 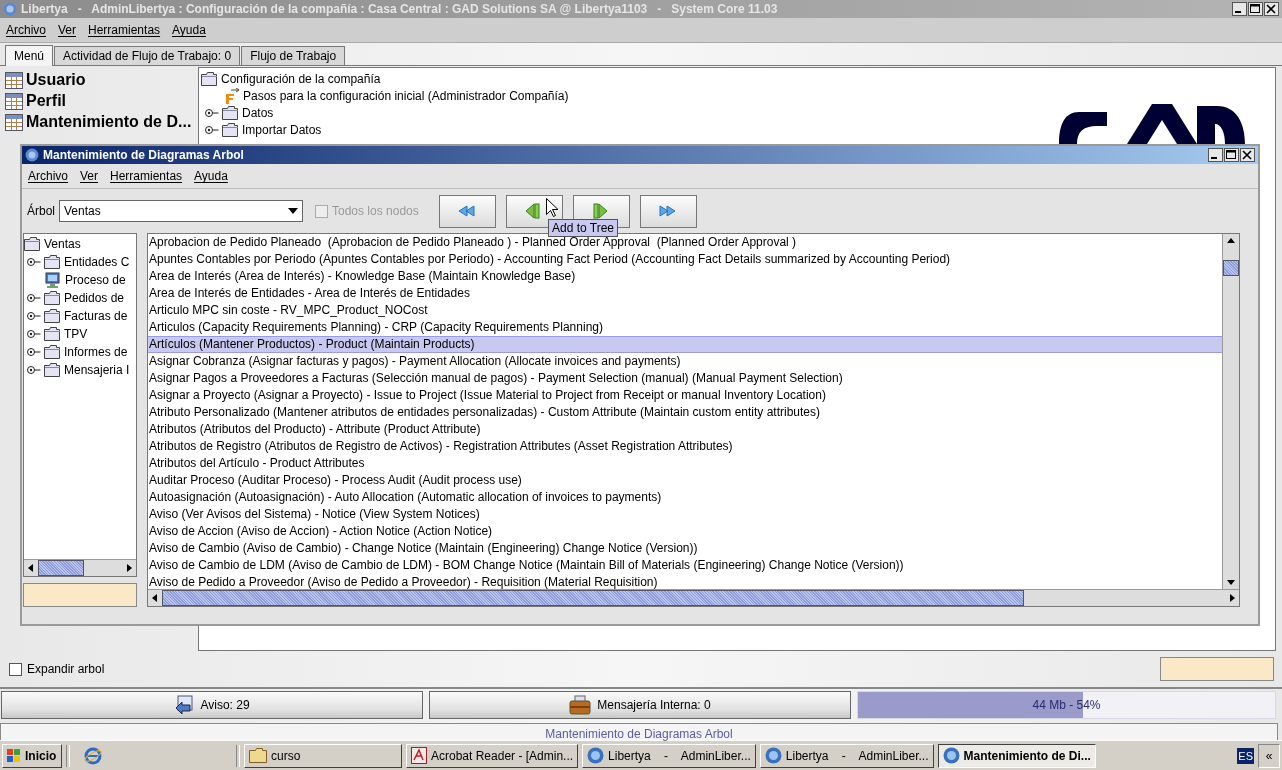 What do you see at coordinates (583, 228) in the screenshot?
I see `tooltip: Add to Tree` at bounding box center [583, 228].